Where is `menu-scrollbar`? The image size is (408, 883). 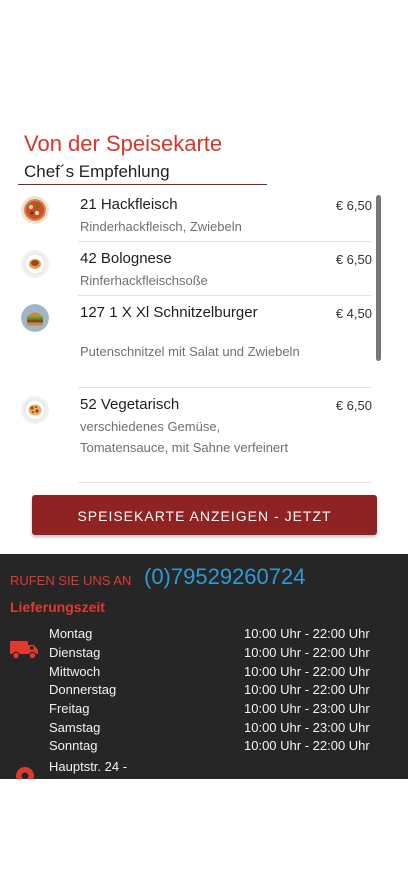 menu-scrollbar is located at coordinates (378, 278).